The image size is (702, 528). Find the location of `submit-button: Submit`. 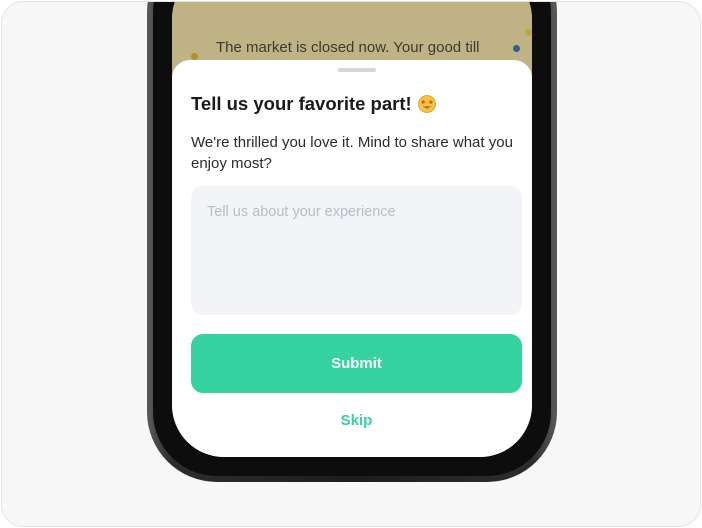

submit-button: Submit is located at coordinates (356, 363).